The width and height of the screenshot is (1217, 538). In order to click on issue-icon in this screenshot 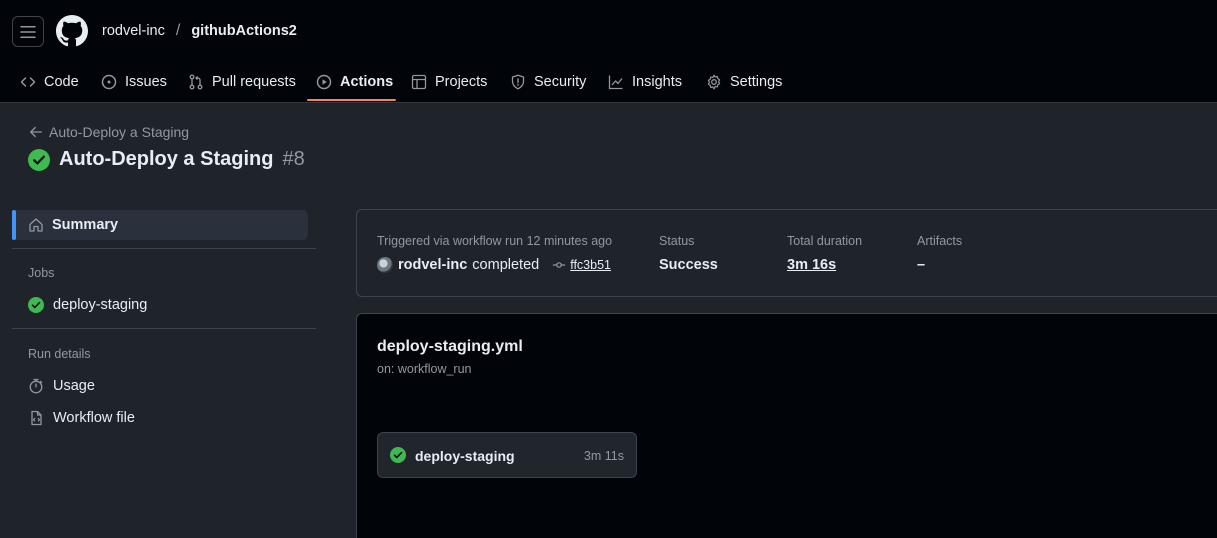, I will do `click(109, 82)`.